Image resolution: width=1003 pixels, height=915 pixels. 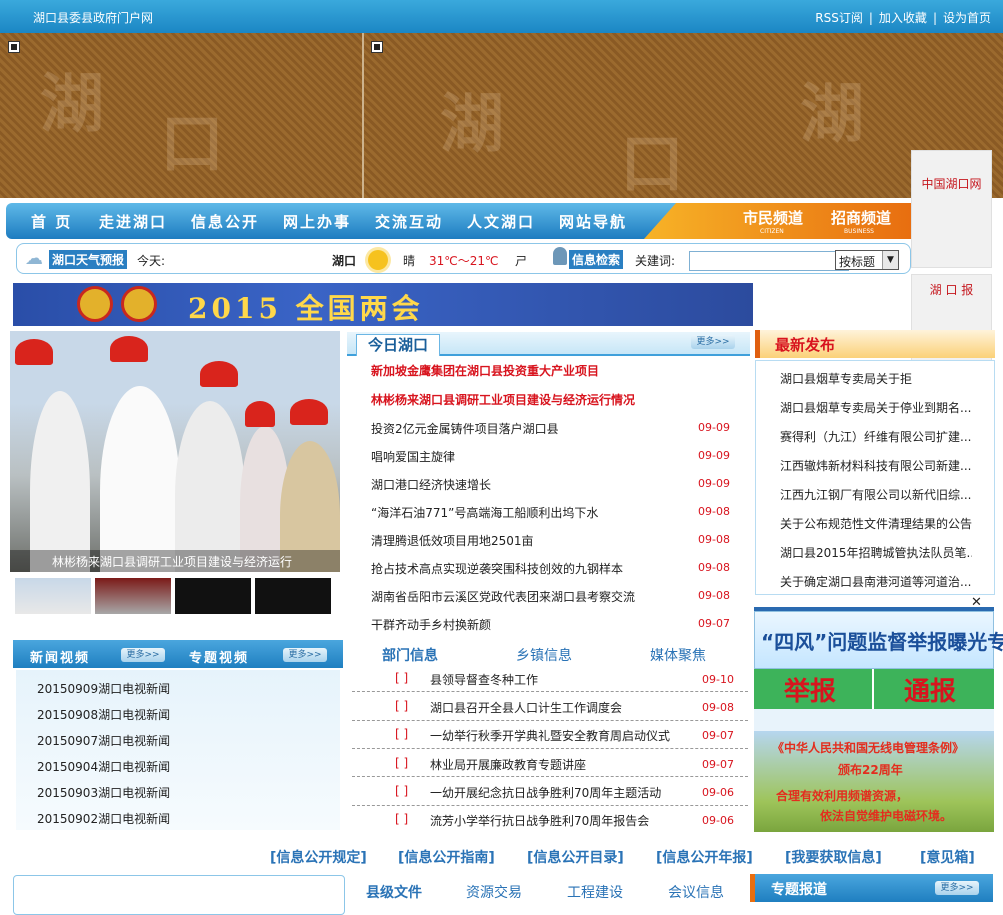 What do you see at coordinates (521, 261) in the screenshot?
I see `wind-icon: ㄕ` at bounding box center [521, 261].